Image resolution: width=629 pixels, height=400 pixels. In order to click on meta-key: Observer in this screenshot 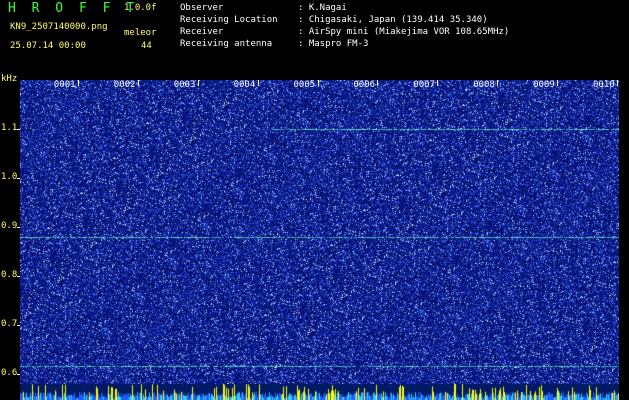, I will do `click(202, 8)`.